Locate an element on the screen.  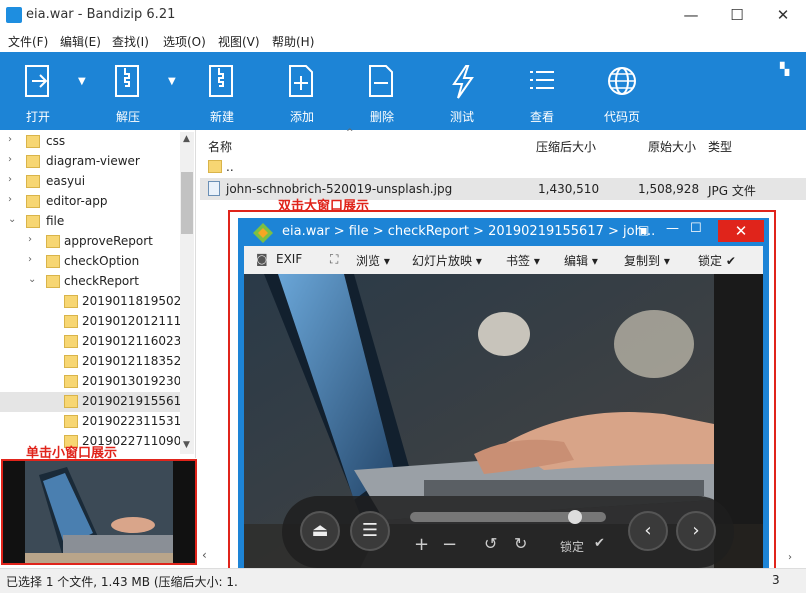
eject-icon: ⏏ is located at coordinates (320, 531).